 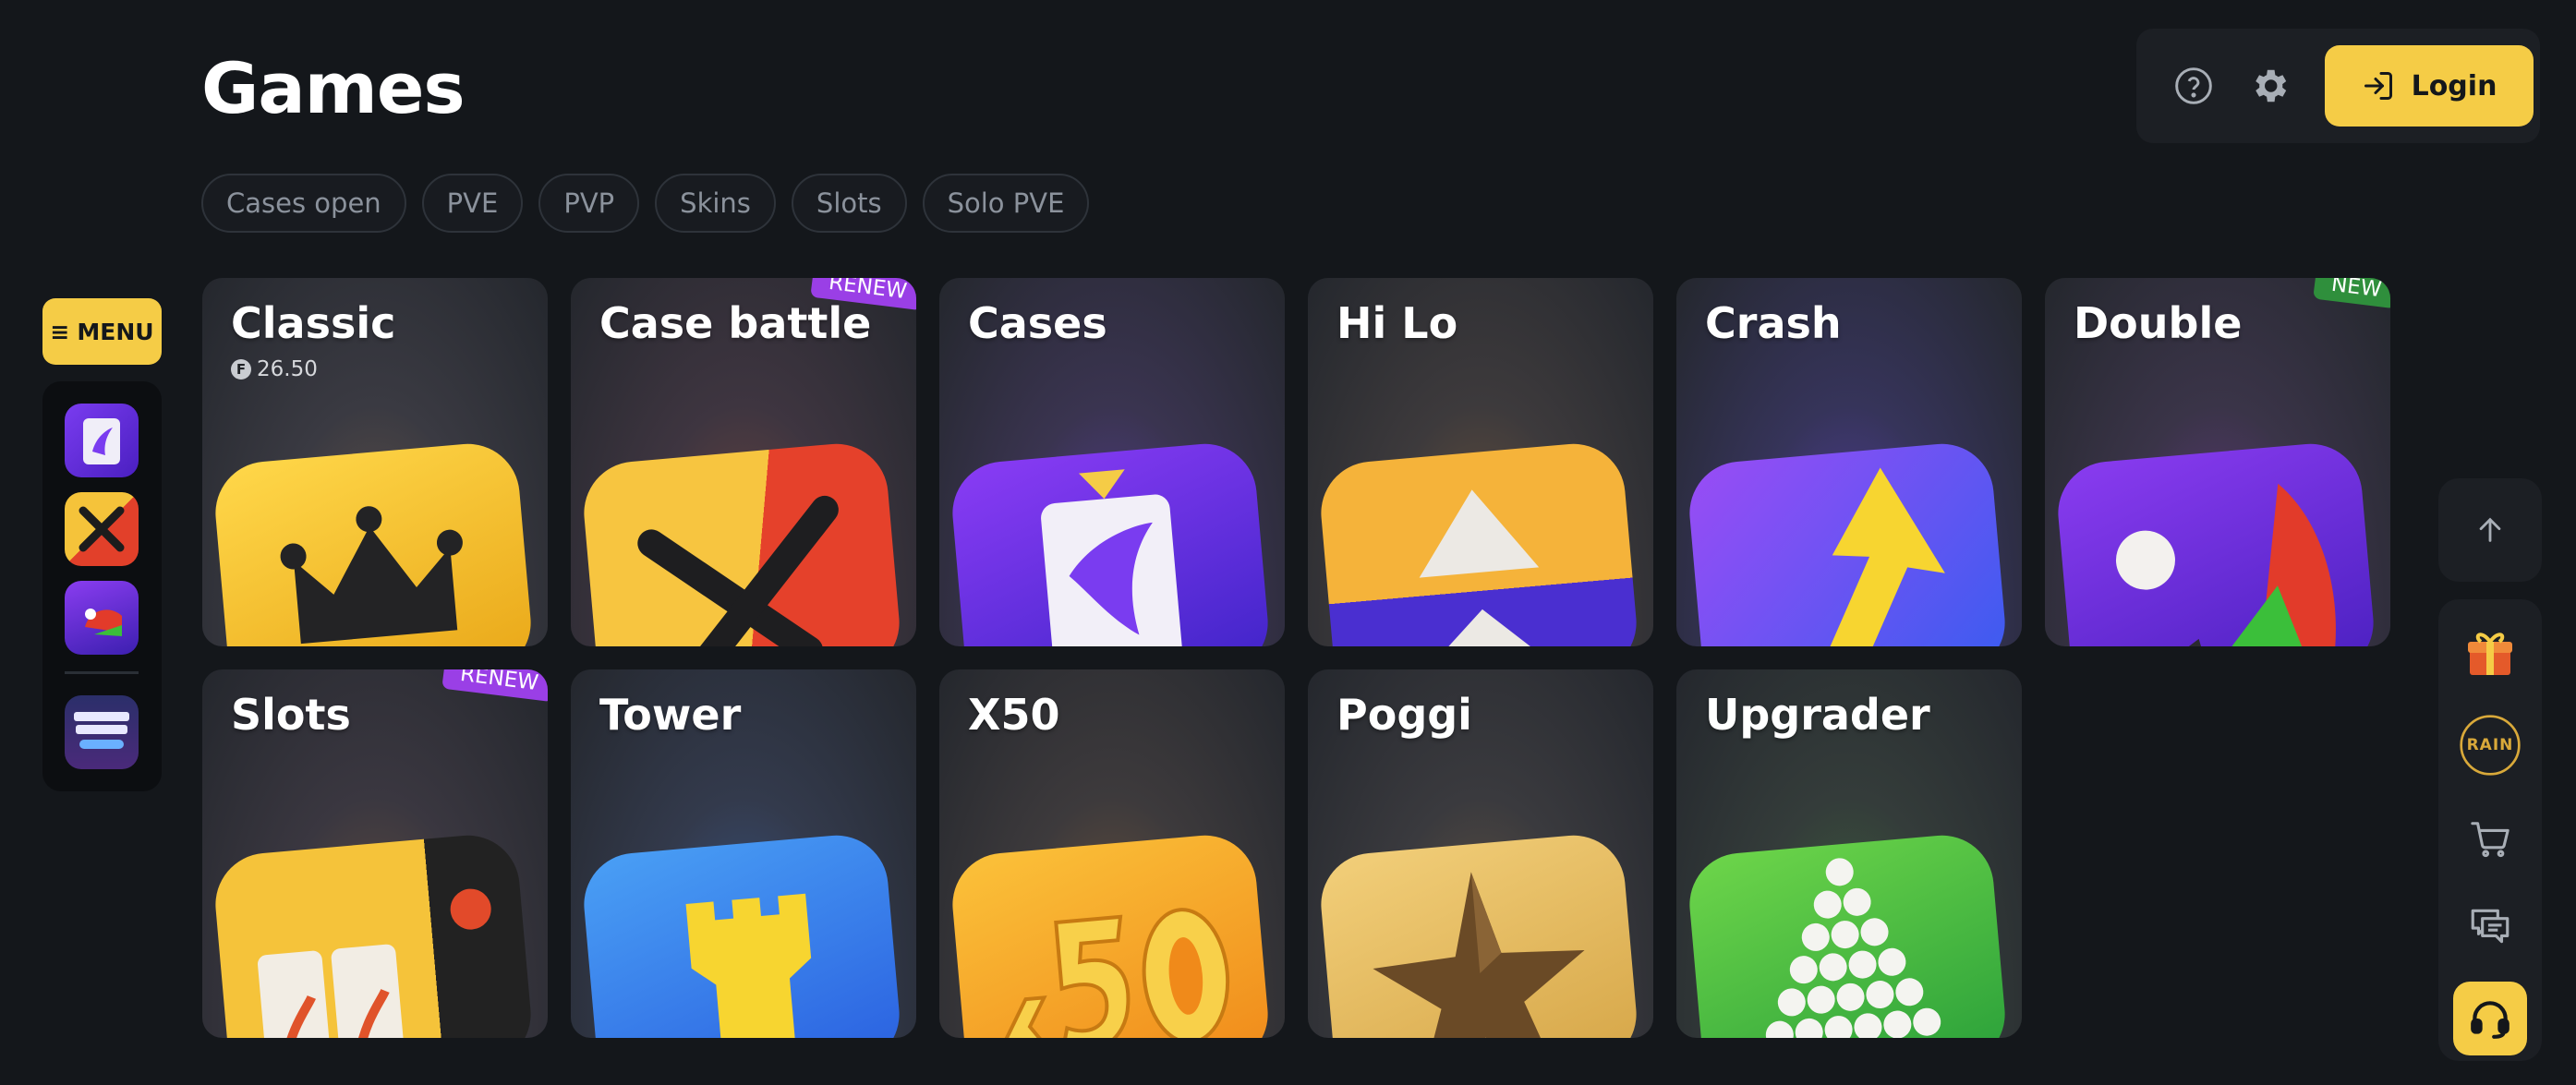 What do you see at coordinates (1397, 323) in the screenshot?
I see `game-name: Hi Lo` at bounding box center [1397, 323].